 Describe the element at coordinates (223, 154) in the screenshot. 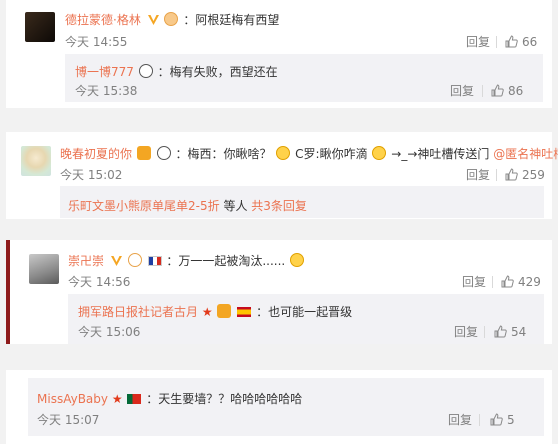

I see `comment-text: ：梅西：你瞅啥？` at that location.